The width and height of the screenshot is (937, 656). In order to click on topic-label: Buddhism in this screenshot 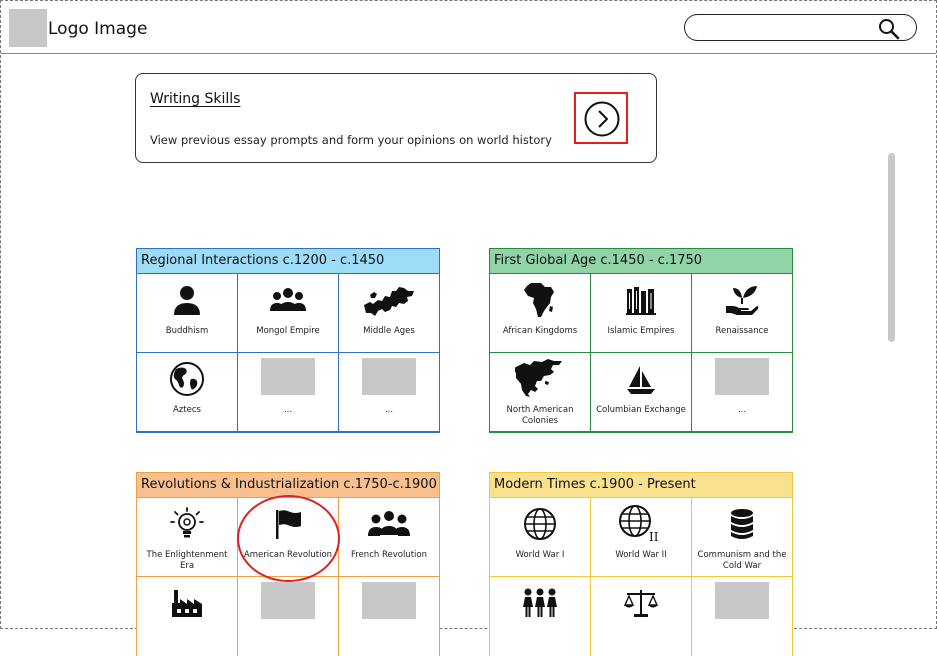, I will do `click(187, 331)`.